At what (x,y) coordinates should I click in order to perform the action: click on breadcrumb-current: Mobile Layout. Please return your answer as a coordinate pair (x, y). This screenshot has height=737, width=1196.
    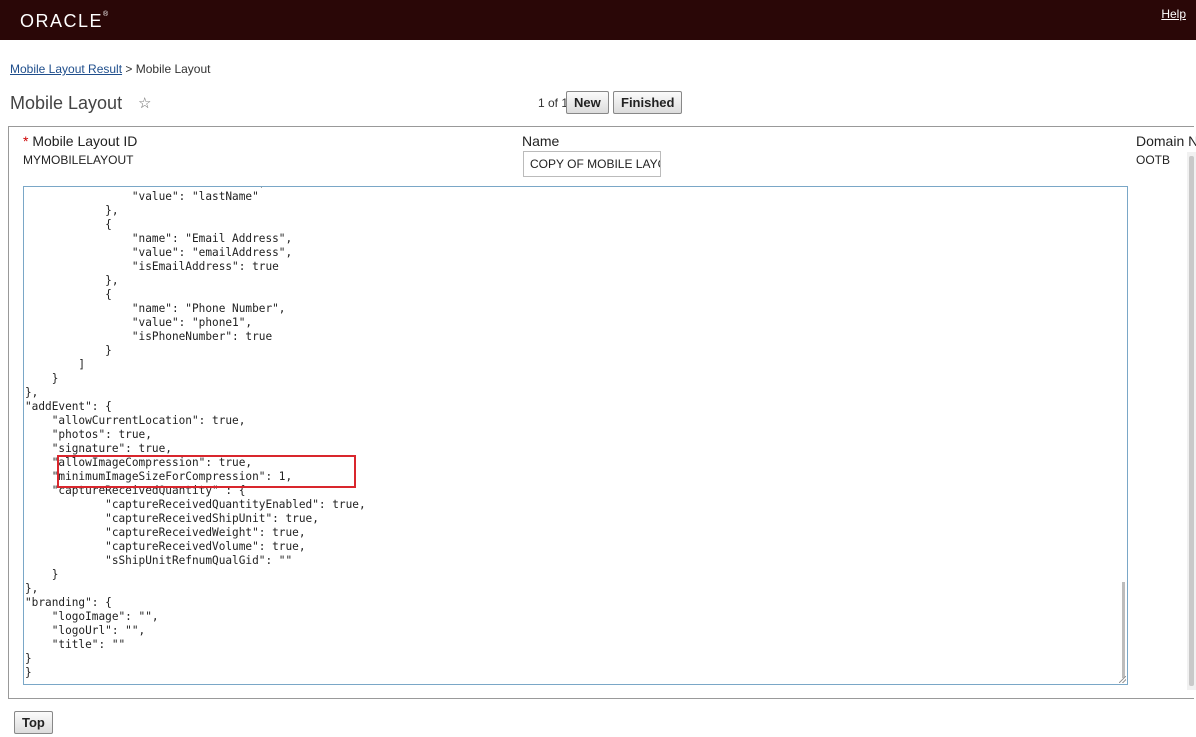
    Looking at the image, I should click on (173, 69).